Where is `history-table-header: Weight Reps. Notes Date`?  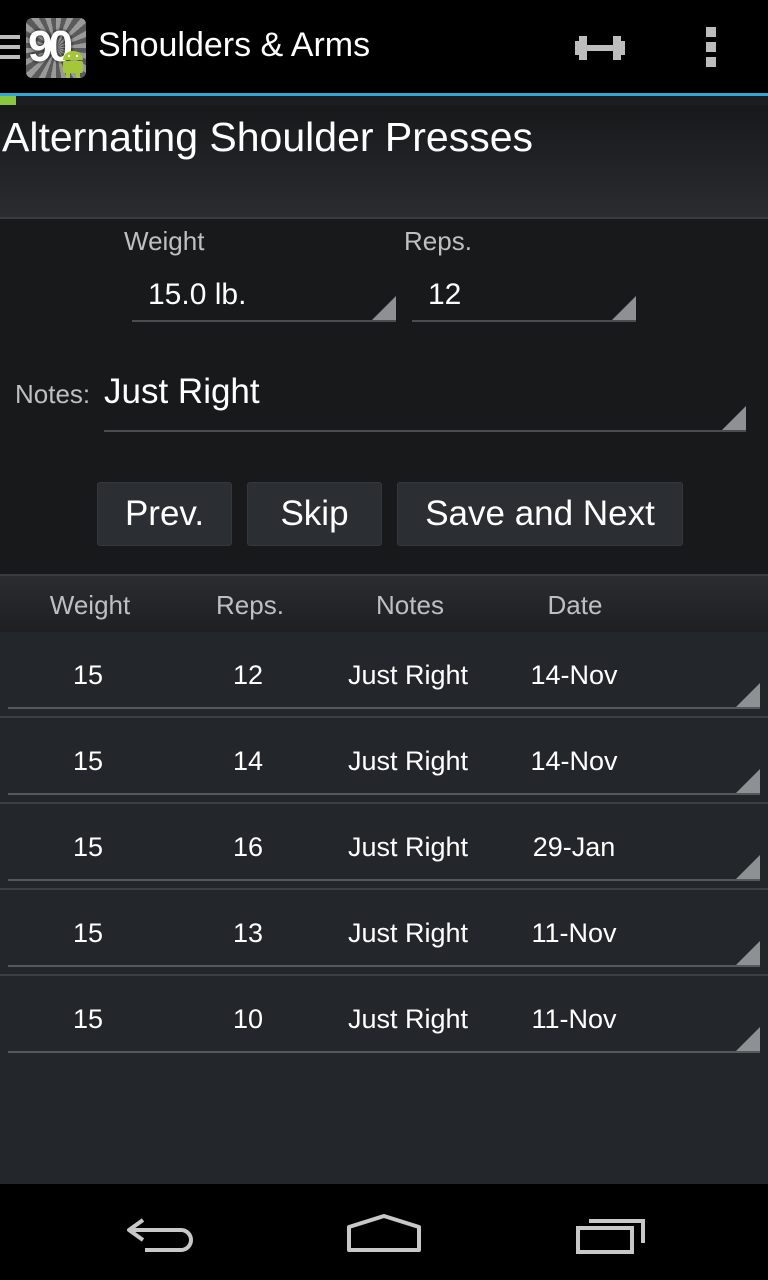 history-table-header: Weight Reps. Notes Date is located at coordinates (384, 604).